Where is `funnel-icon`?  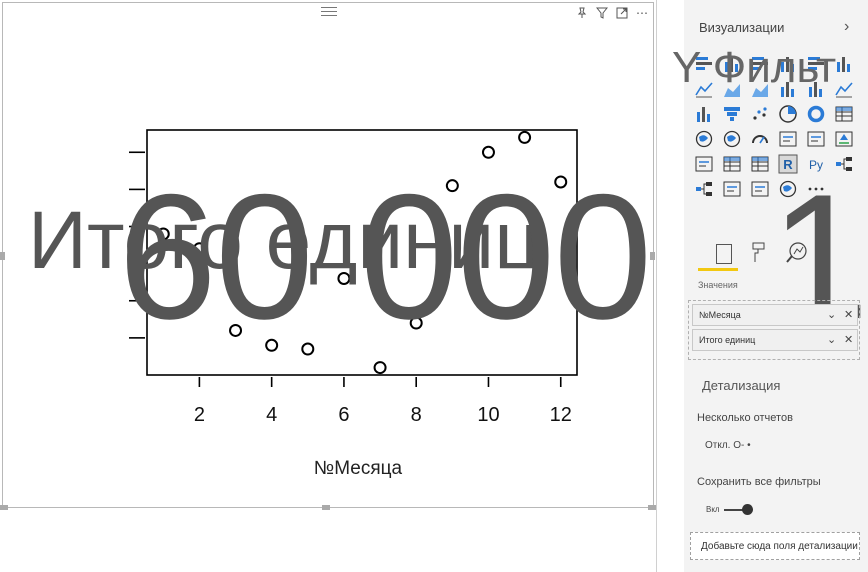 funnel-icon is located at coordinates (732, 114).